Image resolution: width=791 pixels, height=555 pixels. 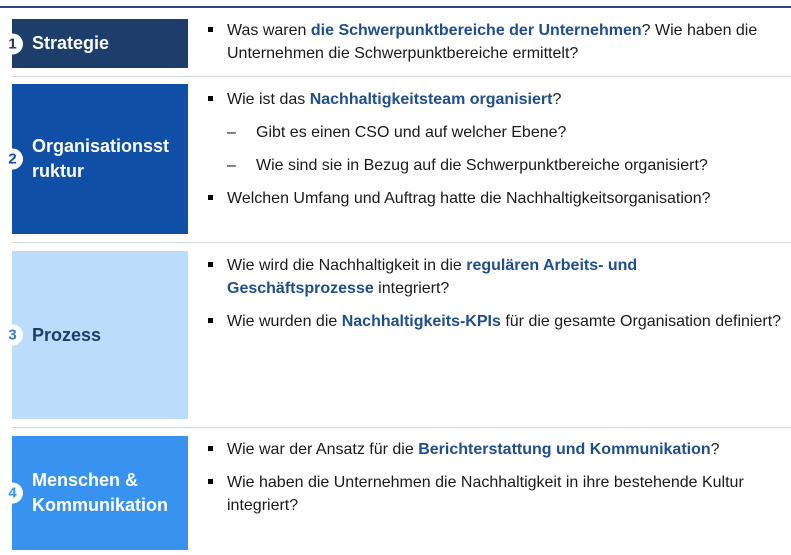 I want to click on section-strategie-header: 1 Strategie, so click(x=95, y=43).